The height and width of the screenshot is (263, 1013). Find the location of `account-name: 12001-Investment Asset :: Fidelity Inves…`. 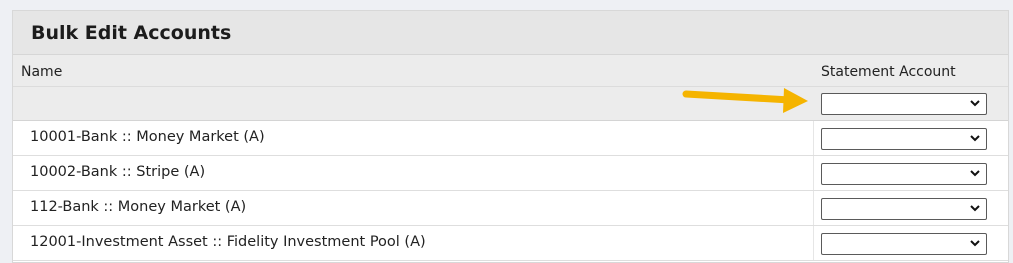

account-name: 12001-Investment Asset :: Fidelity Inves… is located at coordinates (228, 242).